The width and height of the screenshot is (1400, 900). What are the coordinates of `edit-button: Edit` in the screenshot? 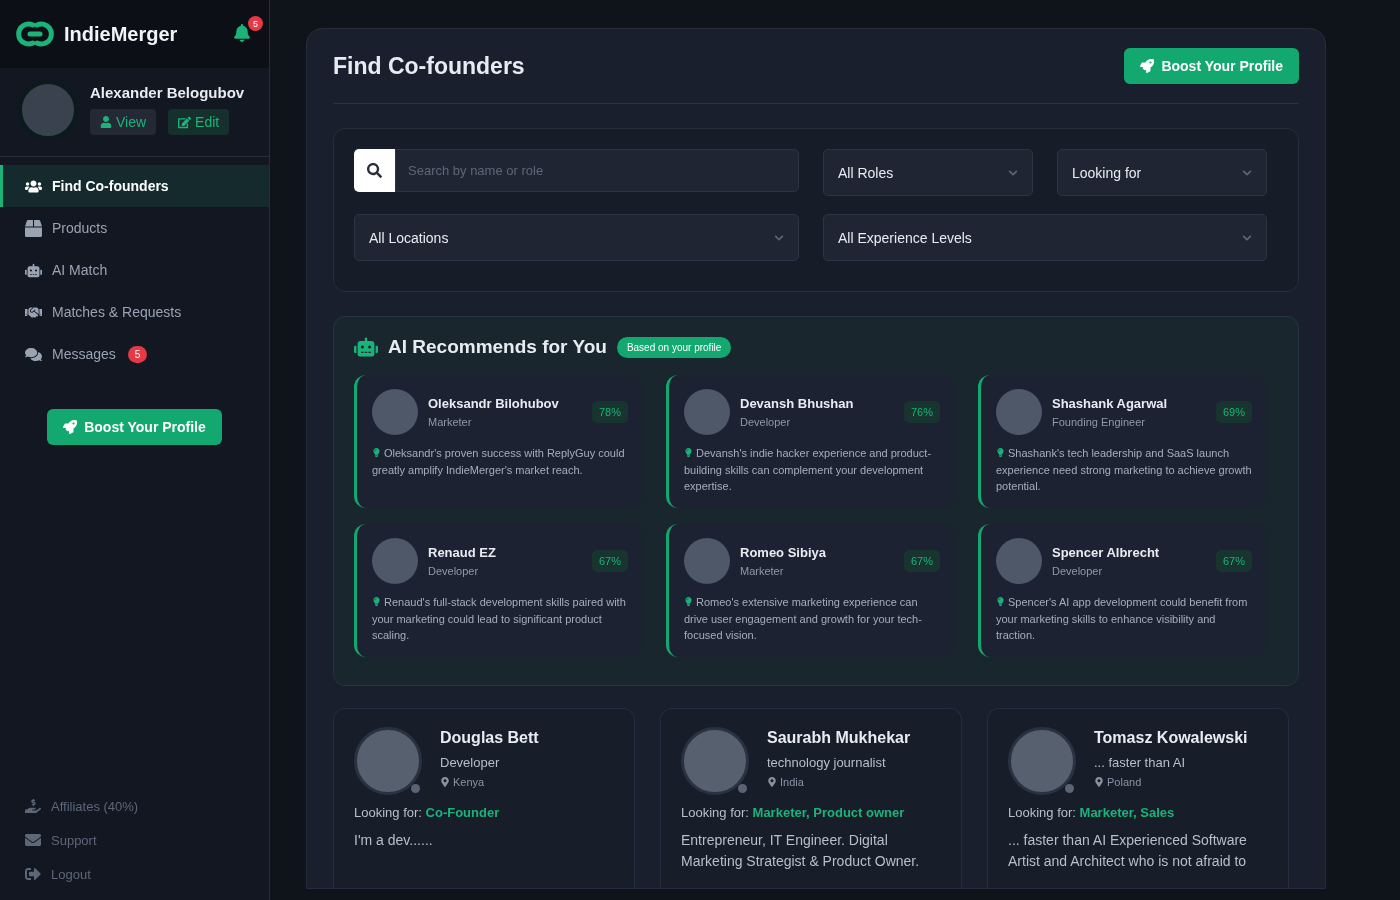 It's located at (199, 122).